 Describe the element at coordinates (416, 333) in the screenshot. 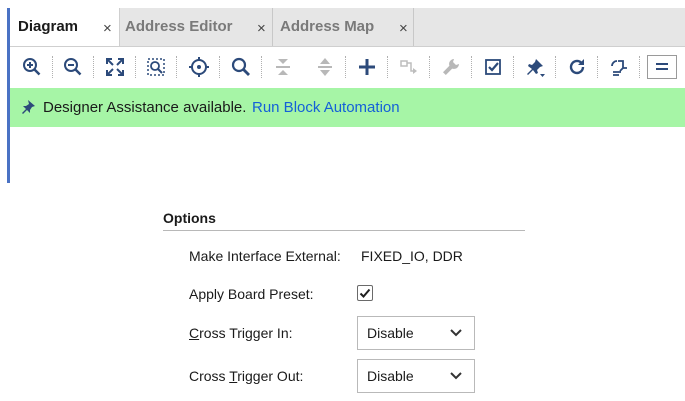

I see `cross-trigger-in-select: Disable` at that location.